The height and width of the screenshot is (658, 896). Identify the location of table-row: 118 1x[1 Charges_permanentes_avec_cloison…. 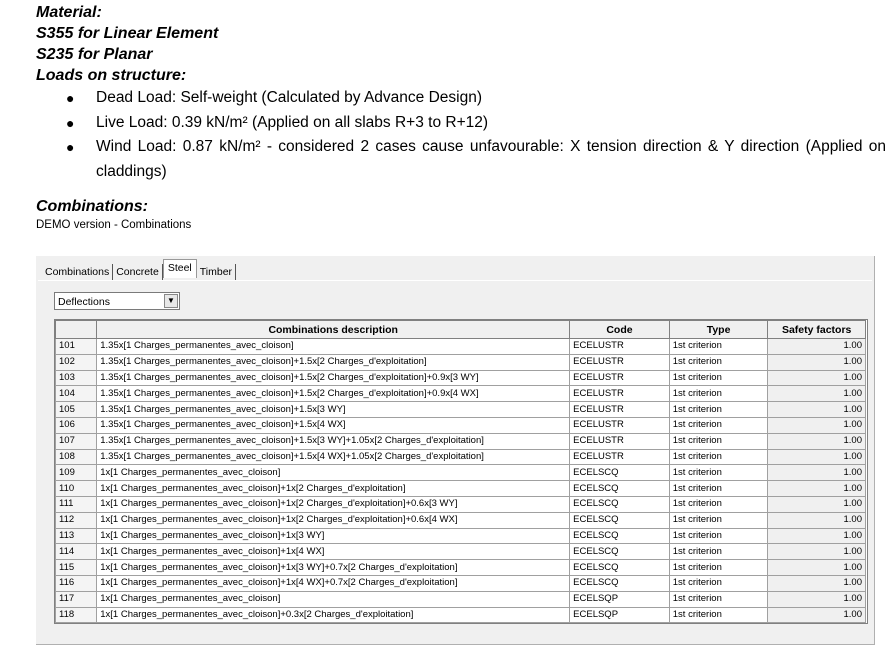
(460, 615).